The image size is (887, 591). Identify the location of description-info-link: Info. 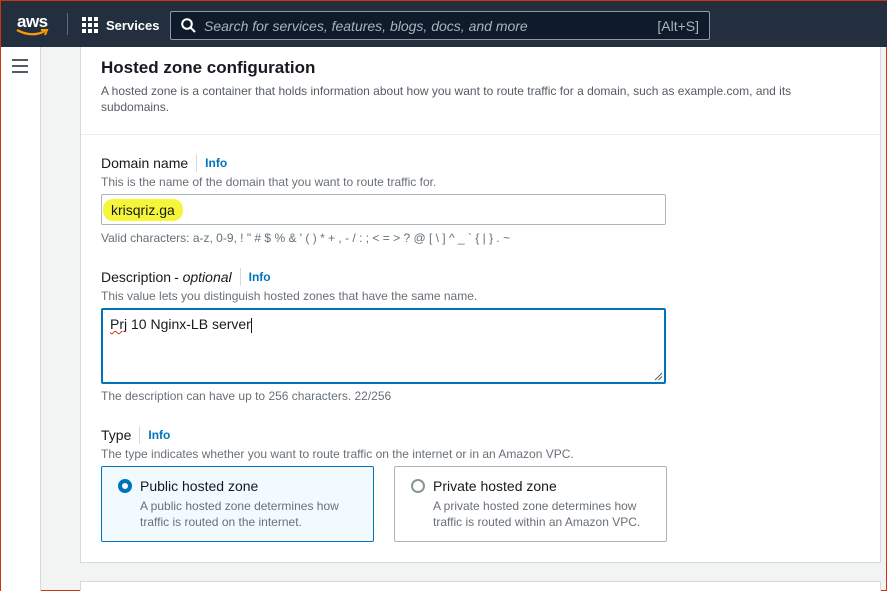
(260, 277).